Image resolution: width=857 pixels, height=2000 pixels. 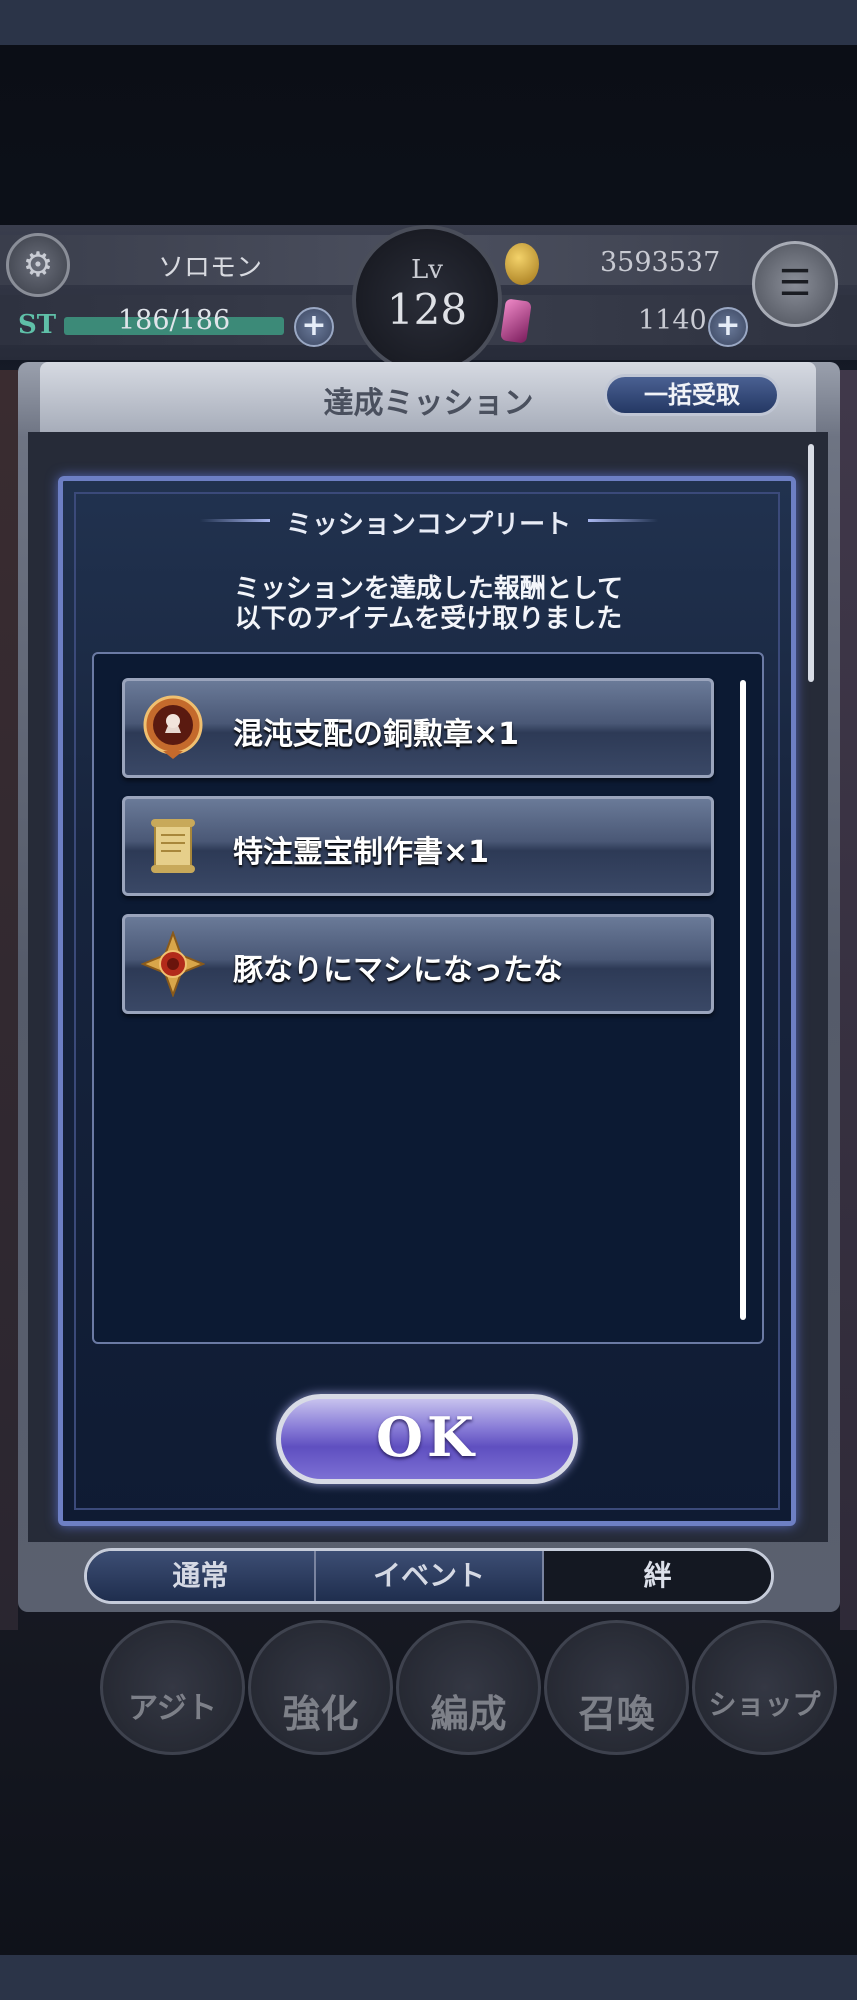 What do you see at coordinates (174, 320) in the screenshot?
I see `stamina-value: 186/186` at bounding box center [174, 320].